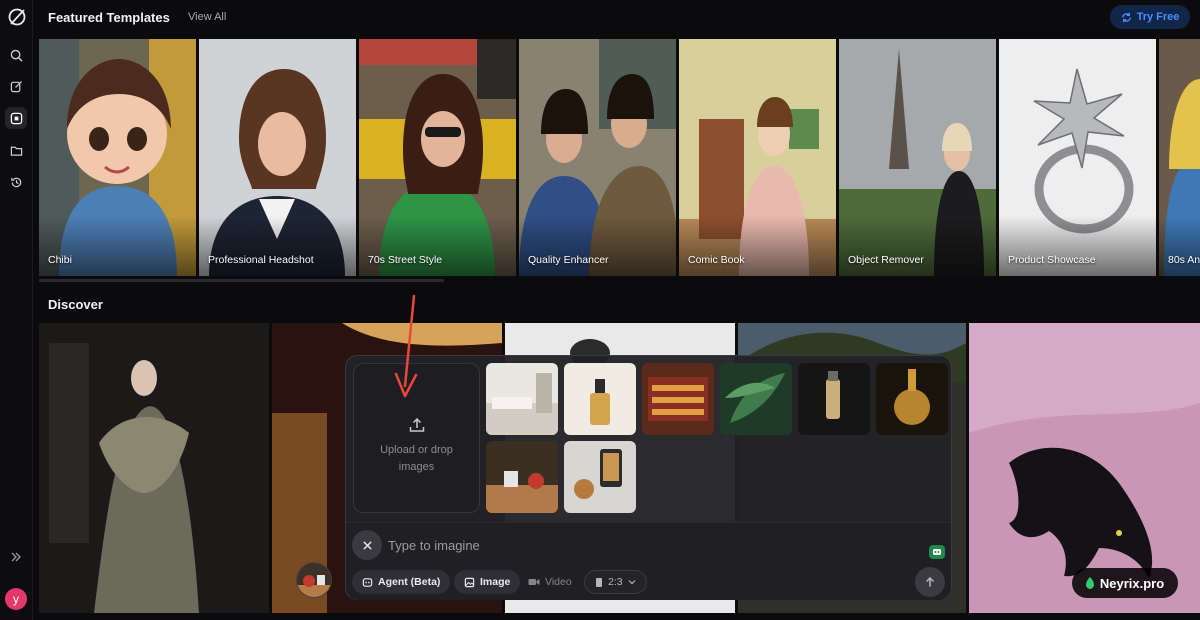  I want to click on send-button, so click(930, 582).